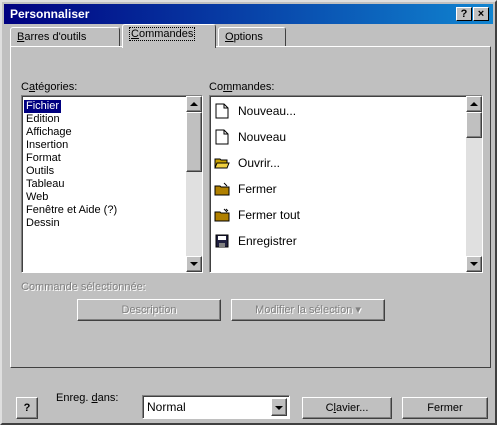 The image size is (497, 425). Describe the element at coordinates (83, 287) in the screenshot. I see `selected-command-label: Commande sélectionnée:` at that location.